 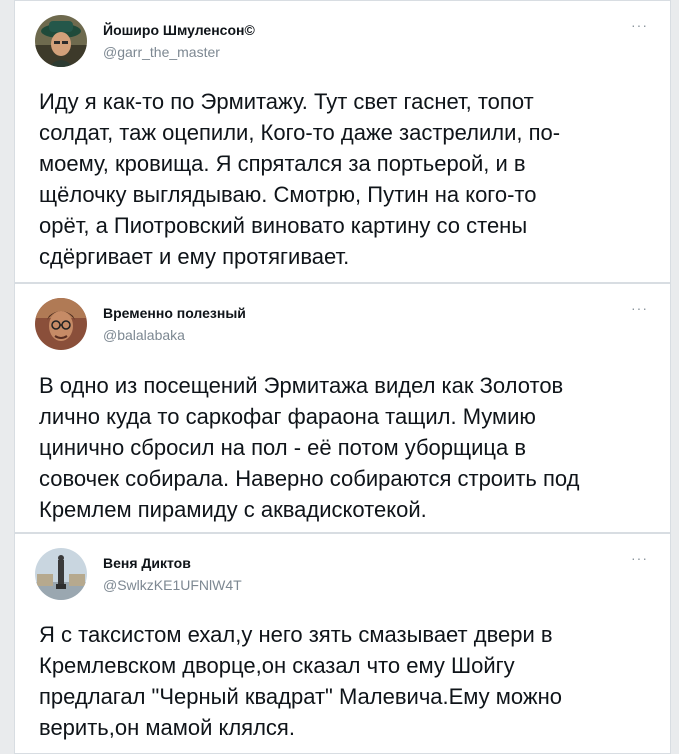 What do you see at coordinates (161, 52) in the screenshot?
I see `author-handle: @garr_the_master` at bounding box center [161, 52].